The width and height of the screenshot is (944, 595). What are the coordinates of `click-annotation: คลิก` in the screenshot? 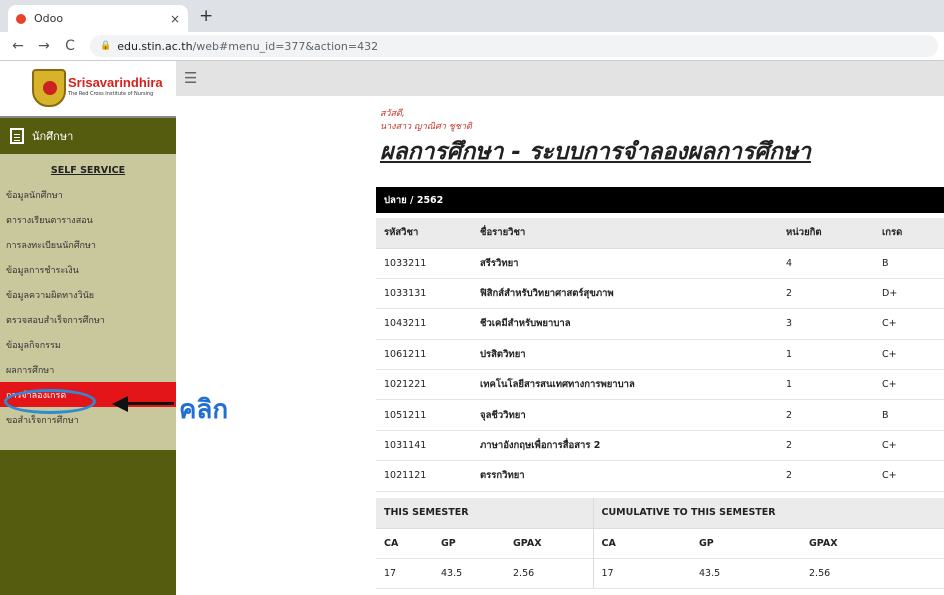 It's located at (204, 410).